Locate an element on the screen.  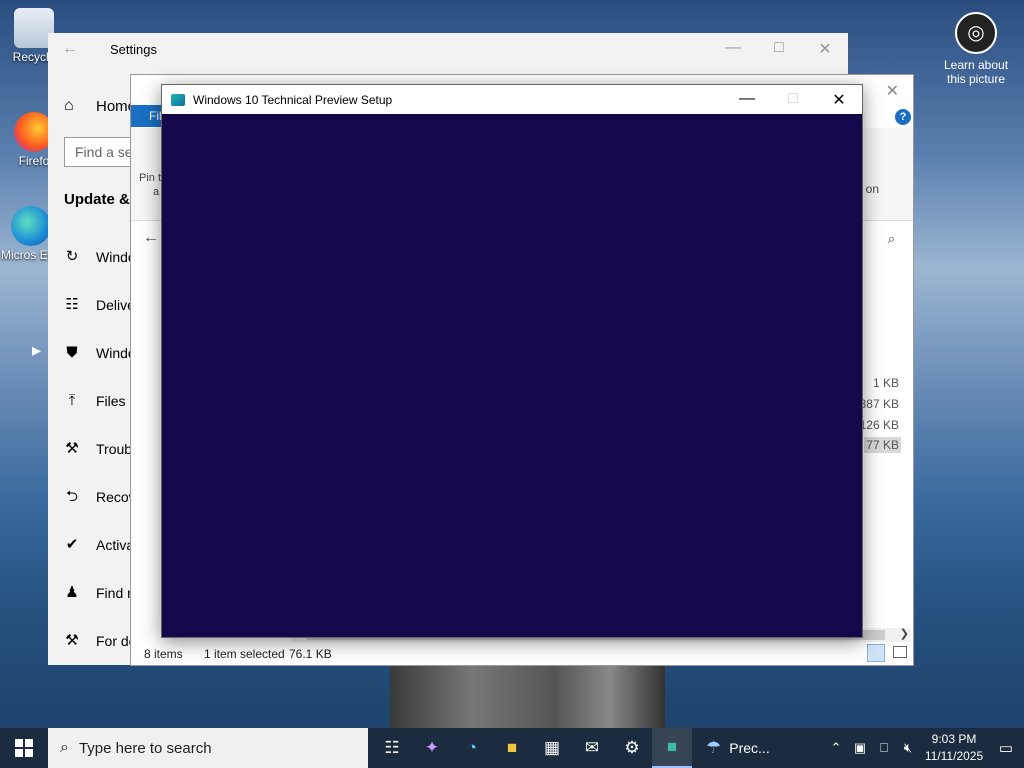
ribbon-pin-label: Pin t is located at coordinates (150, 178).